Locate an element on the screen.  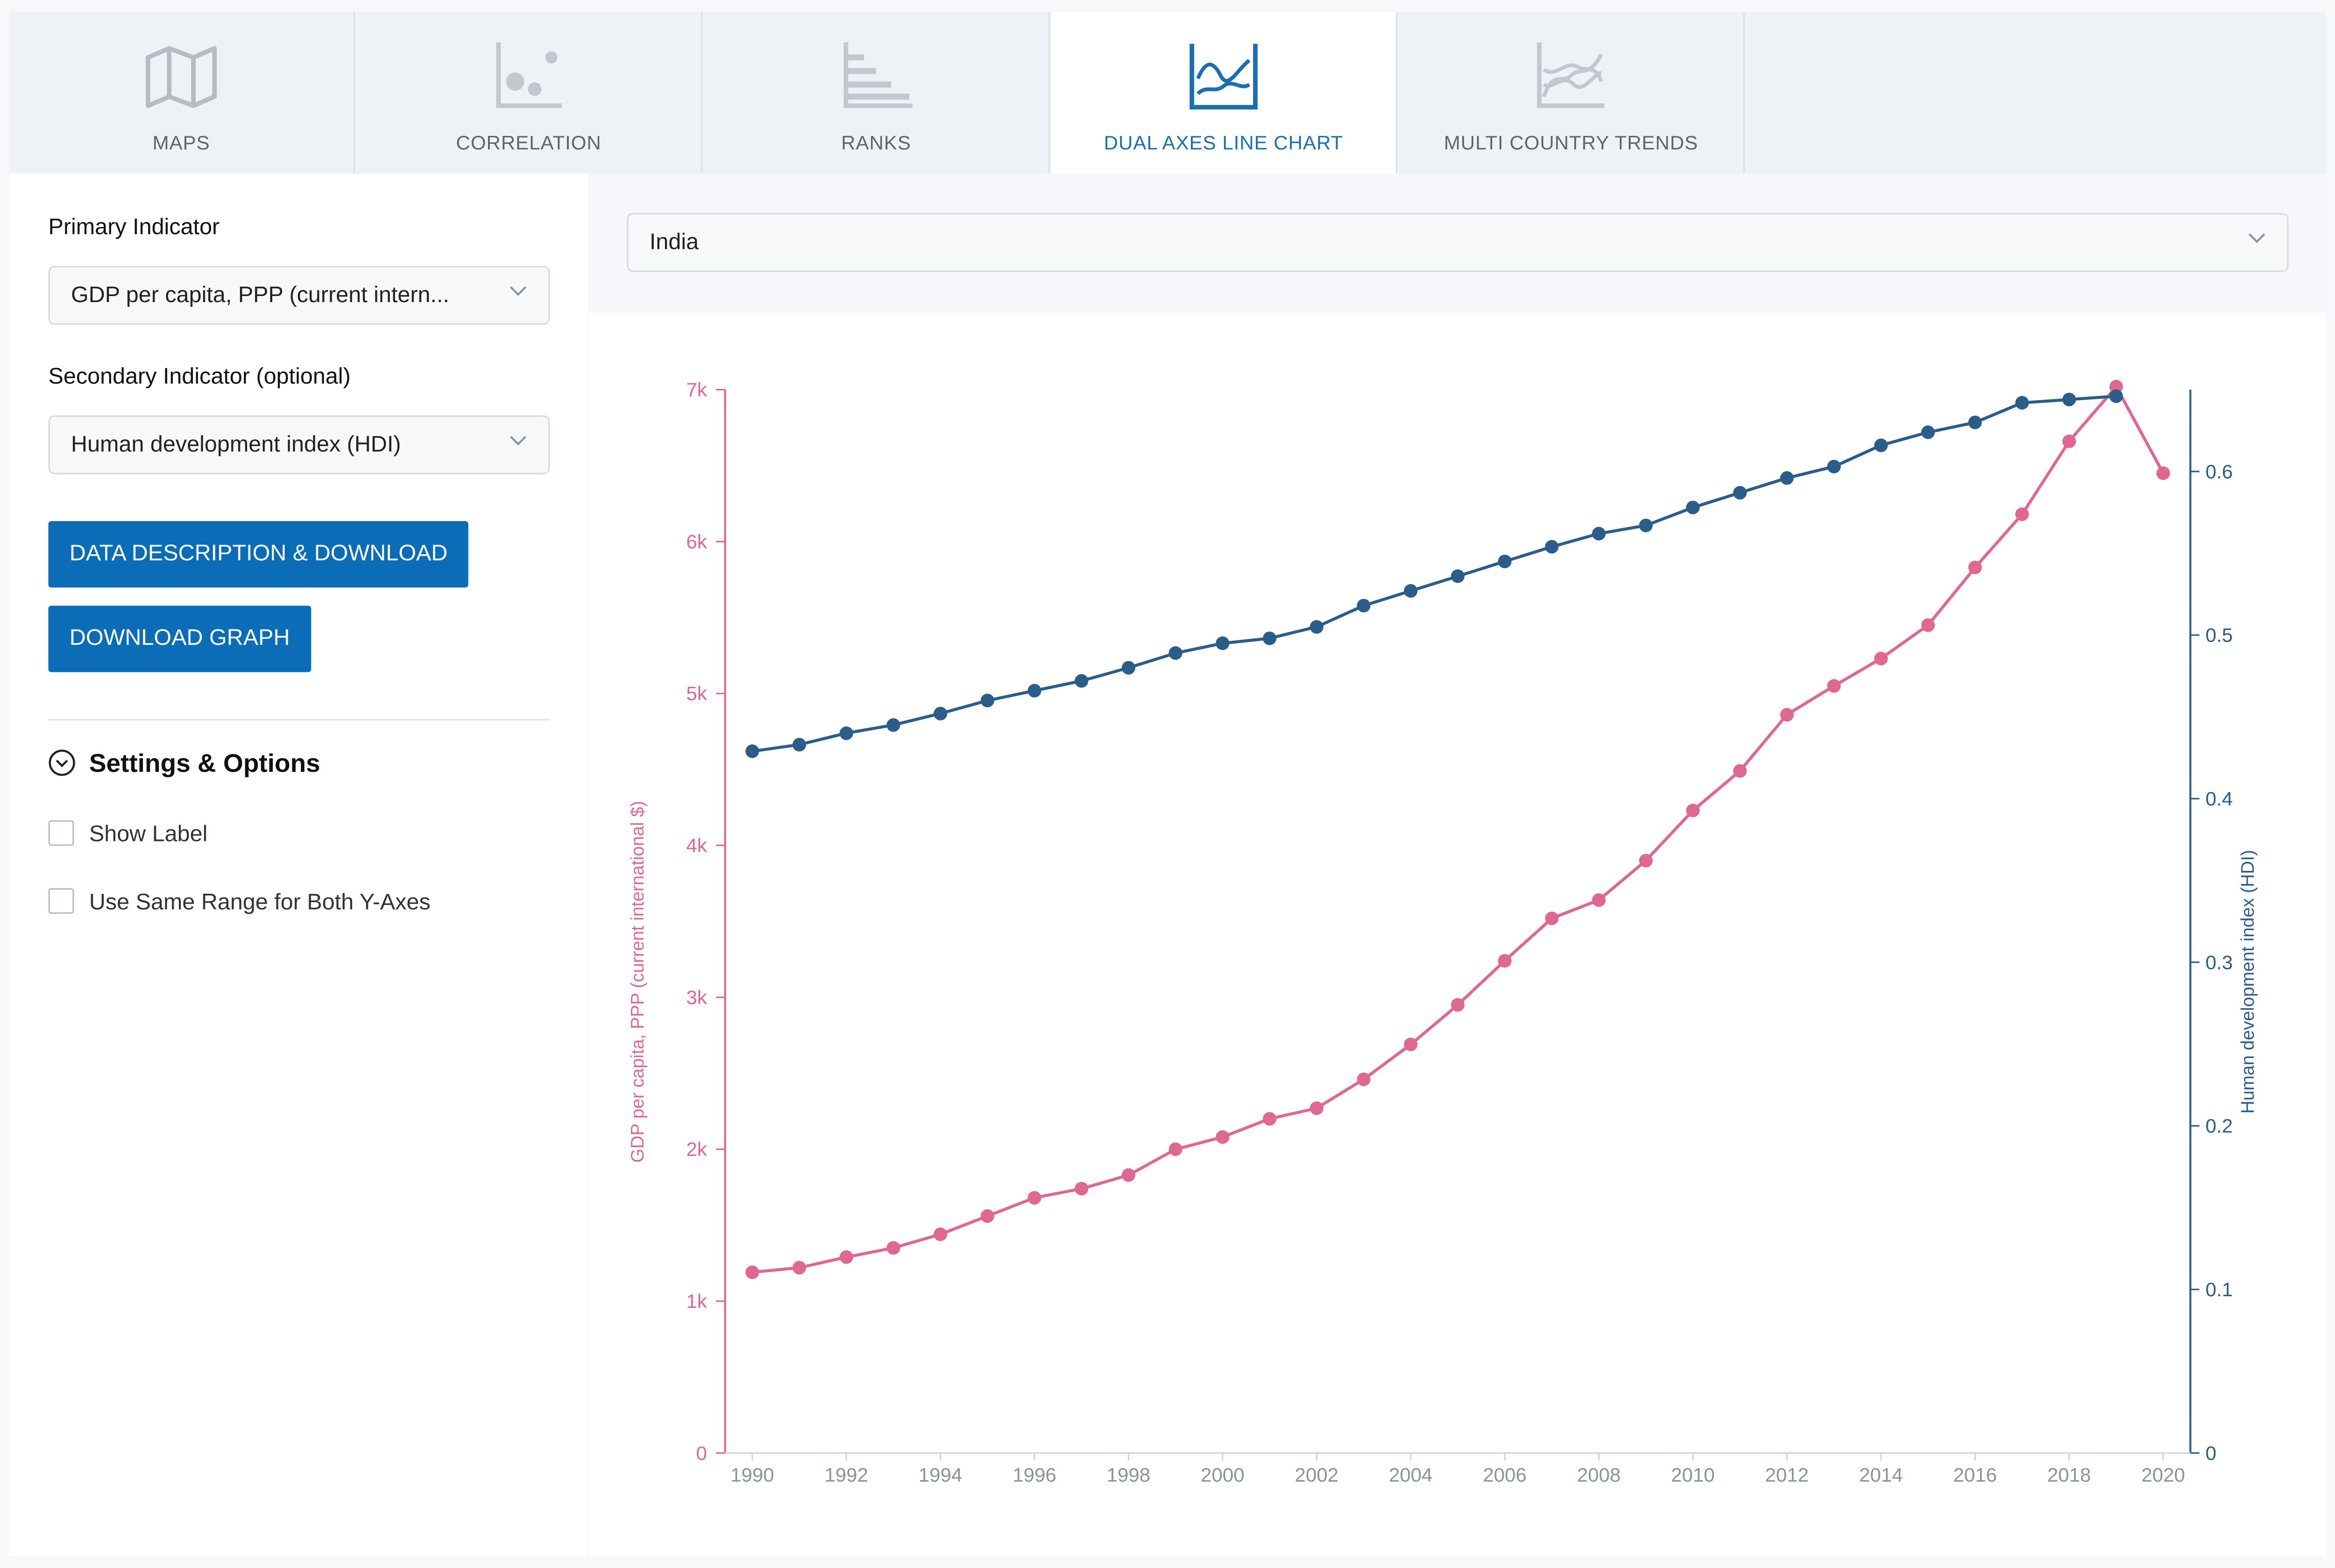
right-tick-label: 0.1 is located at coordinates (2220, 1289).